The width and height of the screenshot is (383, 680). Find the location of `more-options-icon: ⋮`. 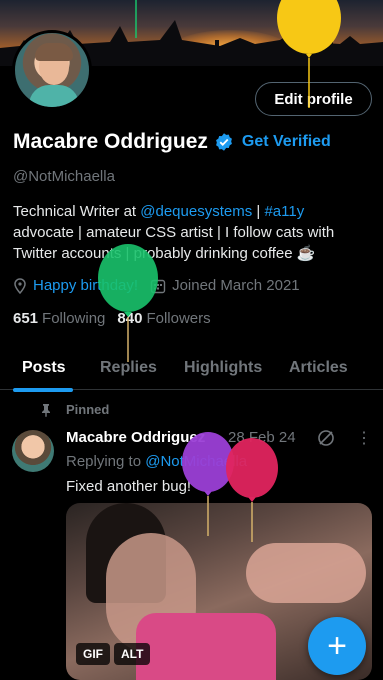

more-options-icon: ⋮ is located at coordinates (364, 438).